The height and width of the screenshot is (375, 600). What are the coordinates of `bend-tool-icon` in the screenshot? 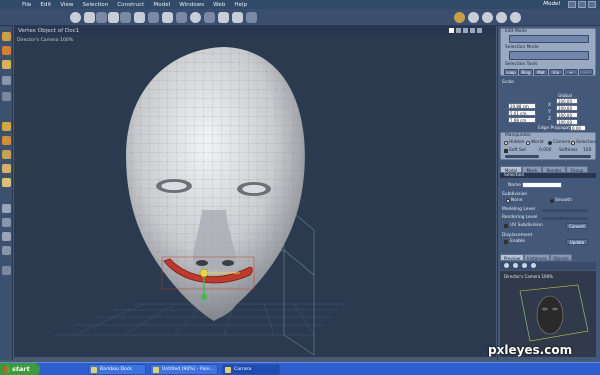 It's located at (6, 80).